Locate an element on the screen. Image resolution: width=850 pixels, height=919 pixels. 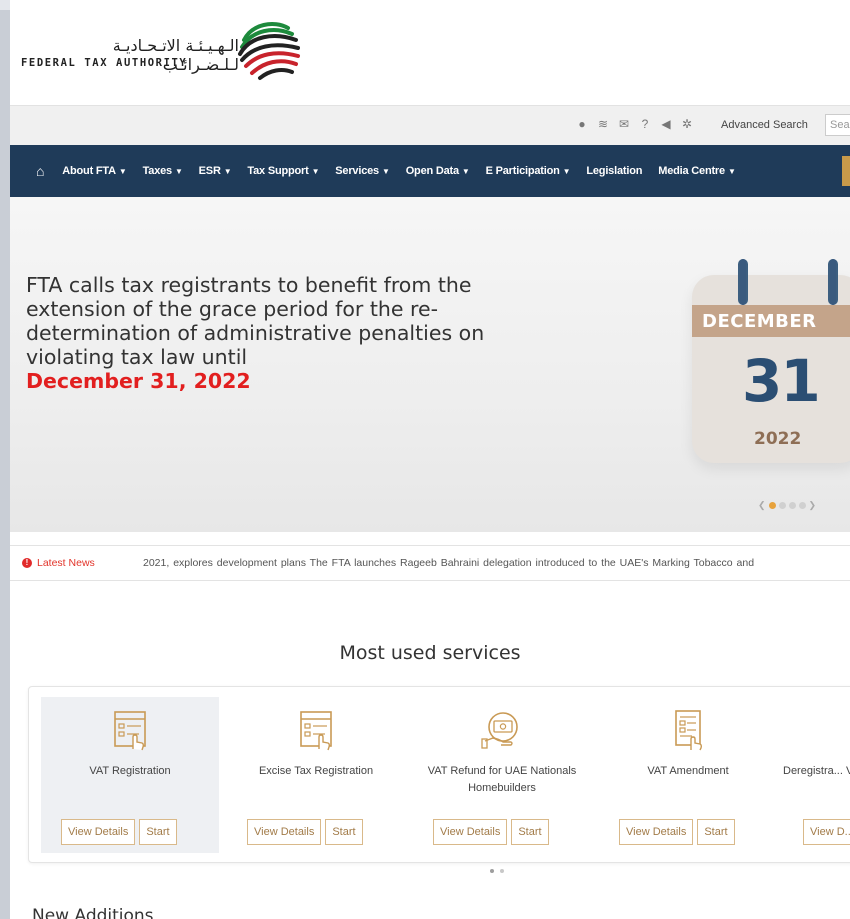
email-icon: ✉ is located at coordinates (624, 124).